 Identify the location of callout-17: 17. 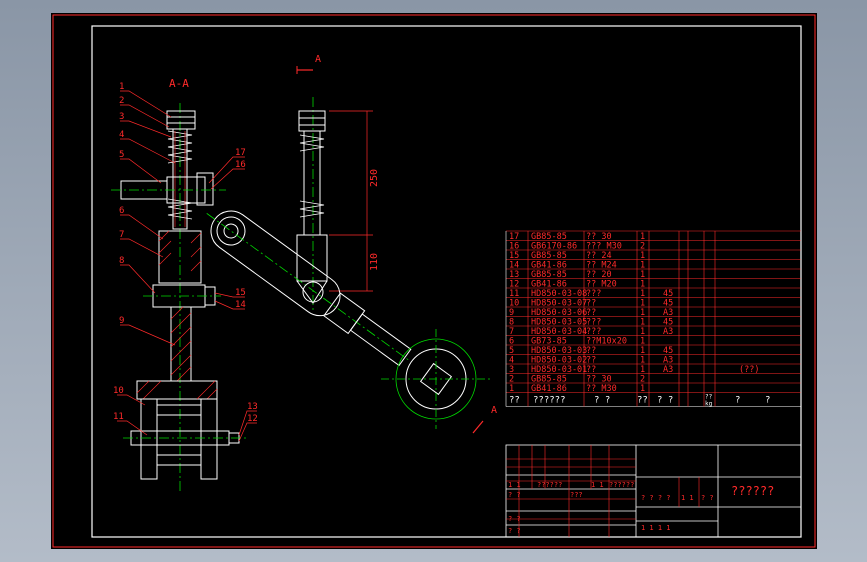
(240, 153).